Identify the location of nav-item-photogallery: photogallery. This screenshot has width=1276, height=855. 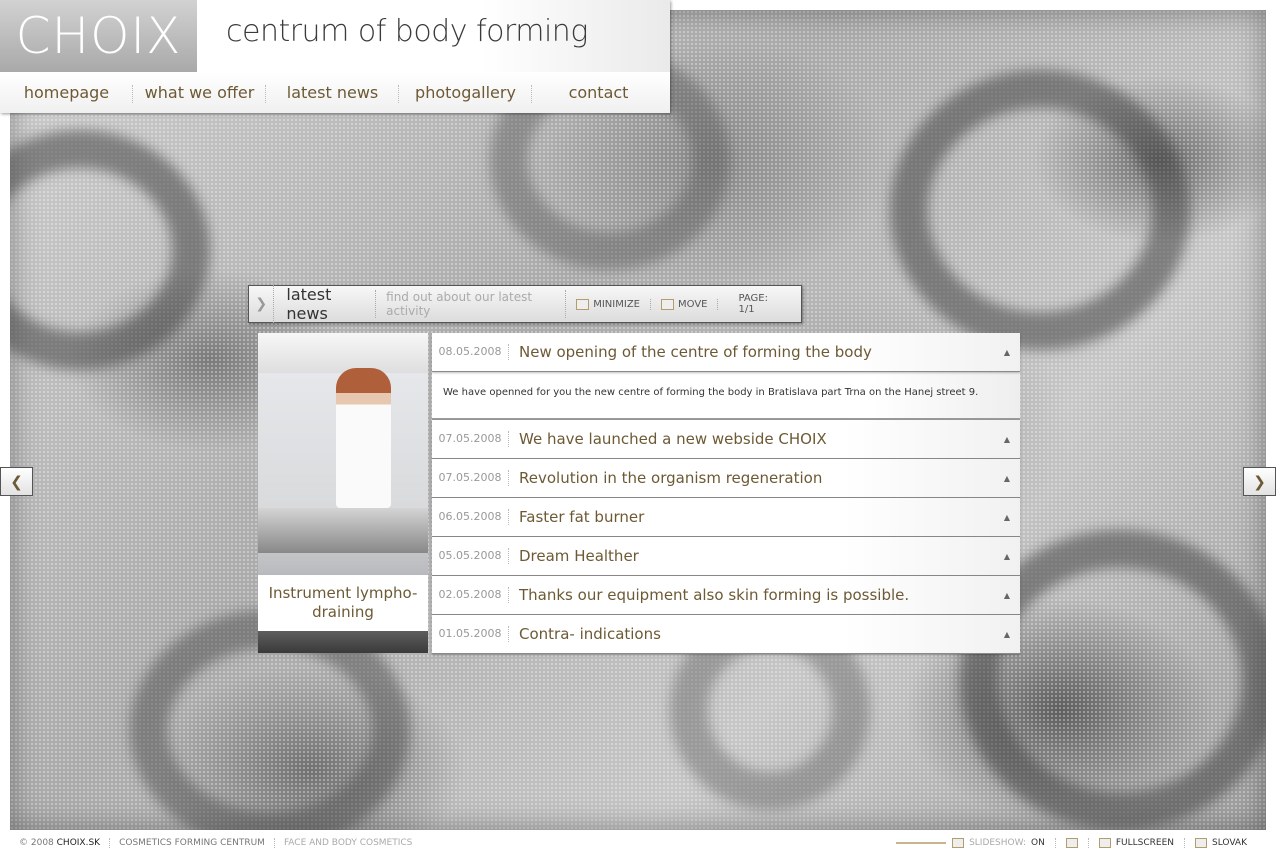
(465, 93).